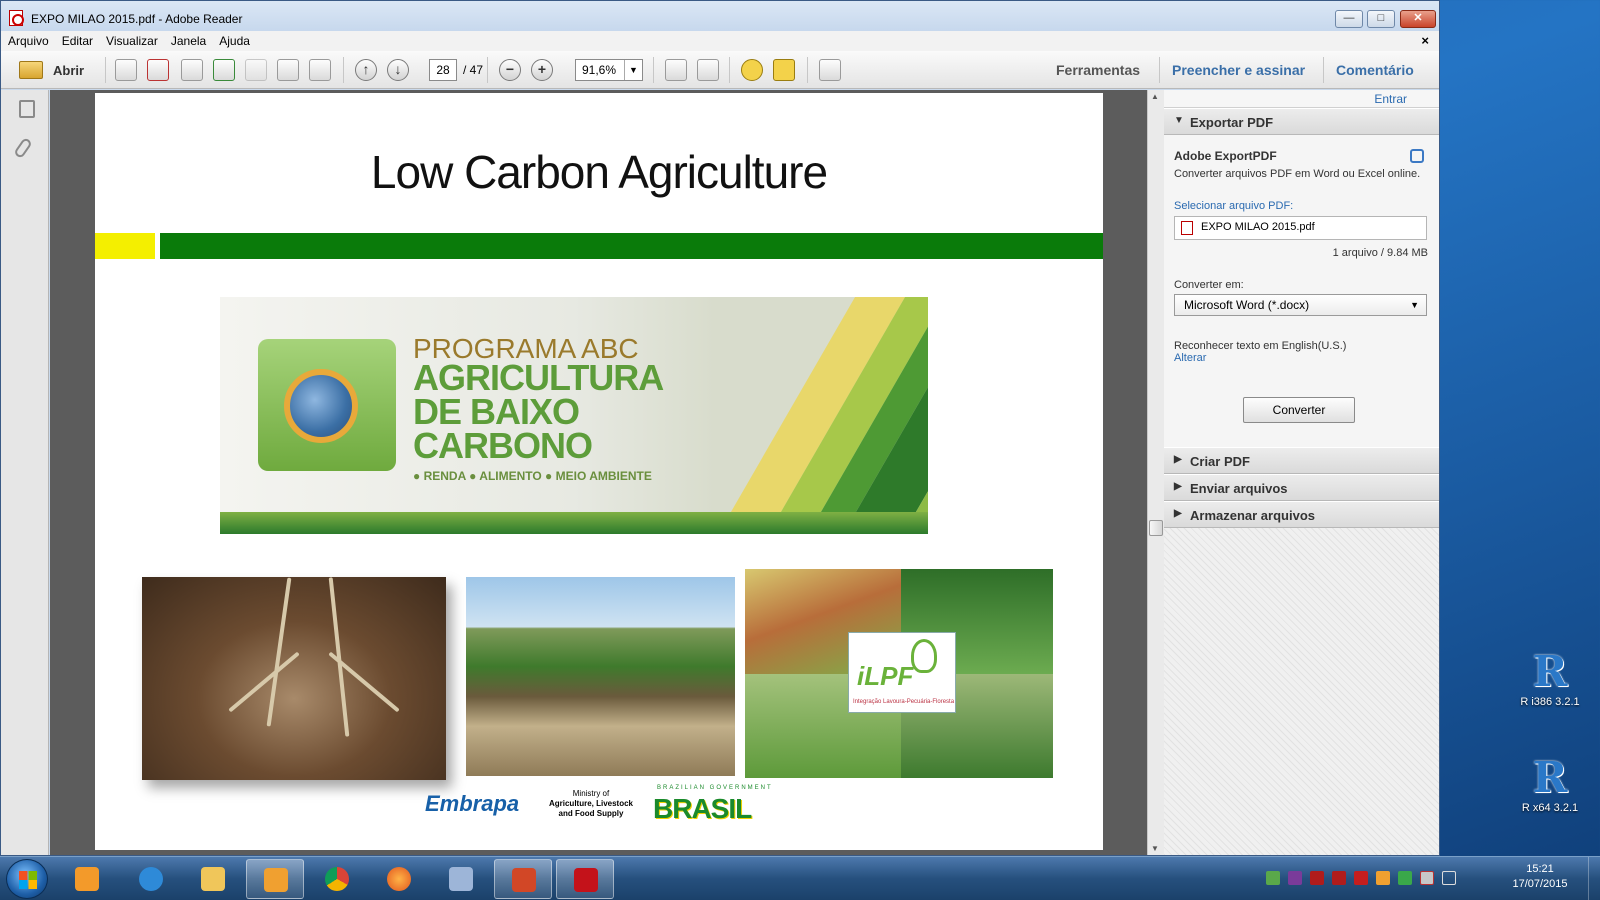 This screenshot has height=900, width=1600. What do you see at coordinates (234, 39) in the screenshot?
I see `menu-ajuda: Ajuda` at bounding box center [234, 39].